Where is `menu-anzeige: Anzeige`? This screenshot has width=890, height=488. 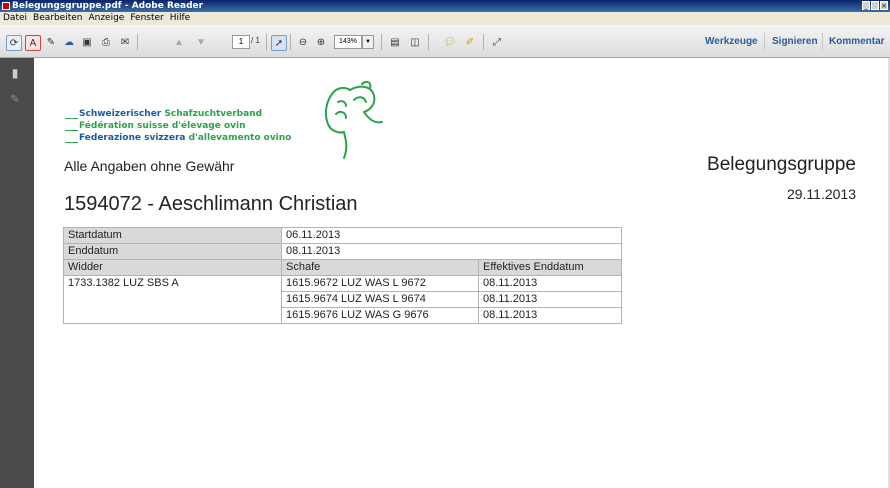 menu-anzeige: Anzeige is located at coordinates (106, 18).